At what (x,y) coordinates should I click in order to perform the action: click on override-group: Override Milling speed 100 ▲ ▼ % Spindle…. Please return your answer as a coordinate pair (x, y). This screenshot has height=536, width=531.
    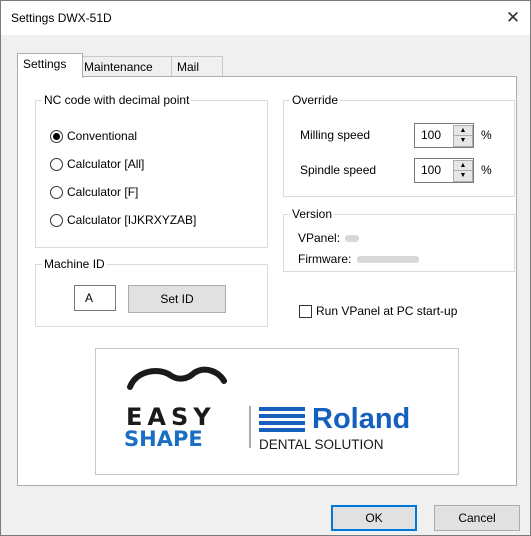
    Looking at the image, I should click on (399, 145).